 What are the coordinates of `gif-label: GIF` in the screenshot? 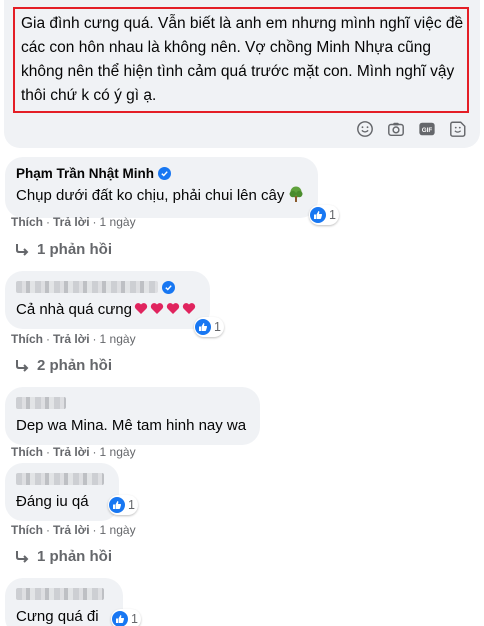 It's located at (427, 130).